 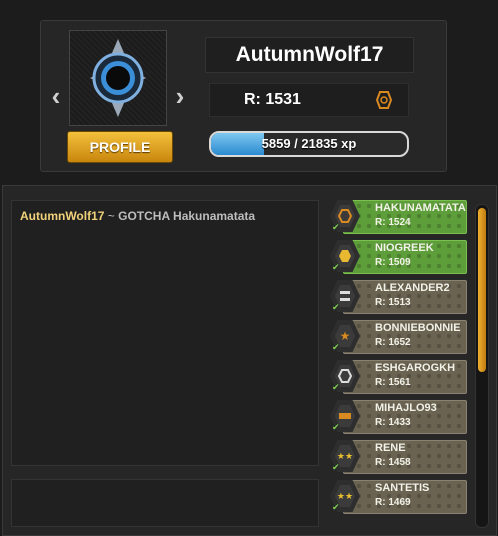 I want to click on player-name: SANTETIS, so click(x=402, y=488).